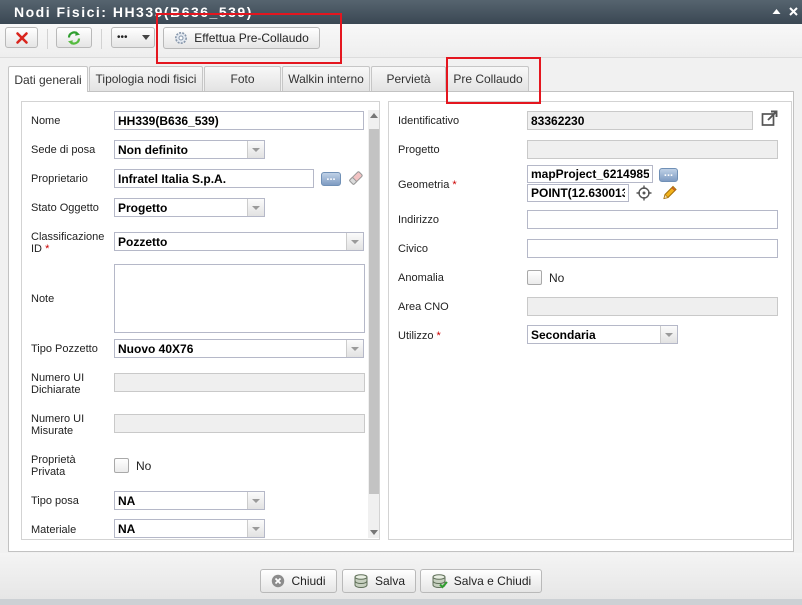 The width and height of the screenshot is (802, 605). What do you see at coordinates (53, 460) in the screenshot?
I see `proprieta-privata-label-line1: Proprietà` at bounding box center [53, 460].